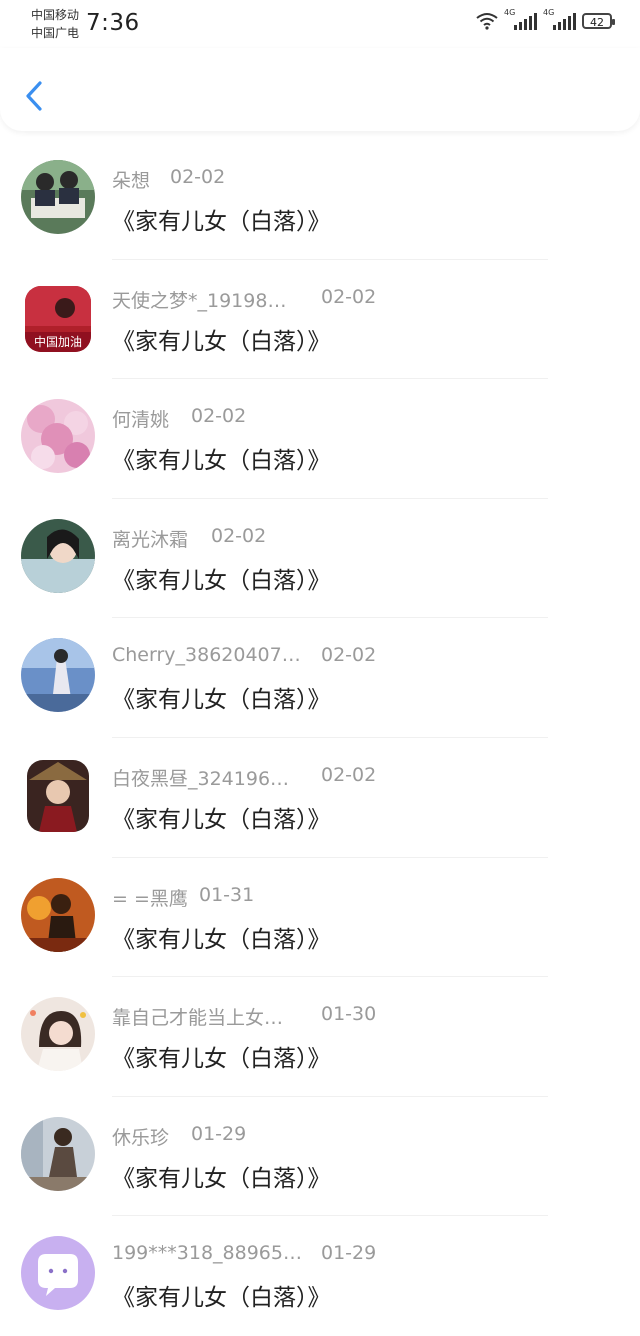 The width and height of the screenshot is (640, 1336). I want to click on list-item: Cherry_38620407… 02-02 《家有儿女（白落）》, so click(320, 678).